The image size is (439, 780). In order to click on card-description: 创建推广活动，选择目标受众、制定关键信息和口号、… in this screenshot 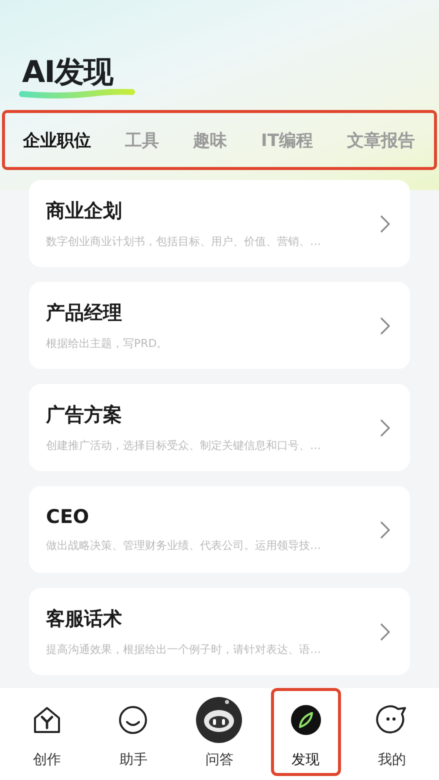, I will do `click(184, 445)`.